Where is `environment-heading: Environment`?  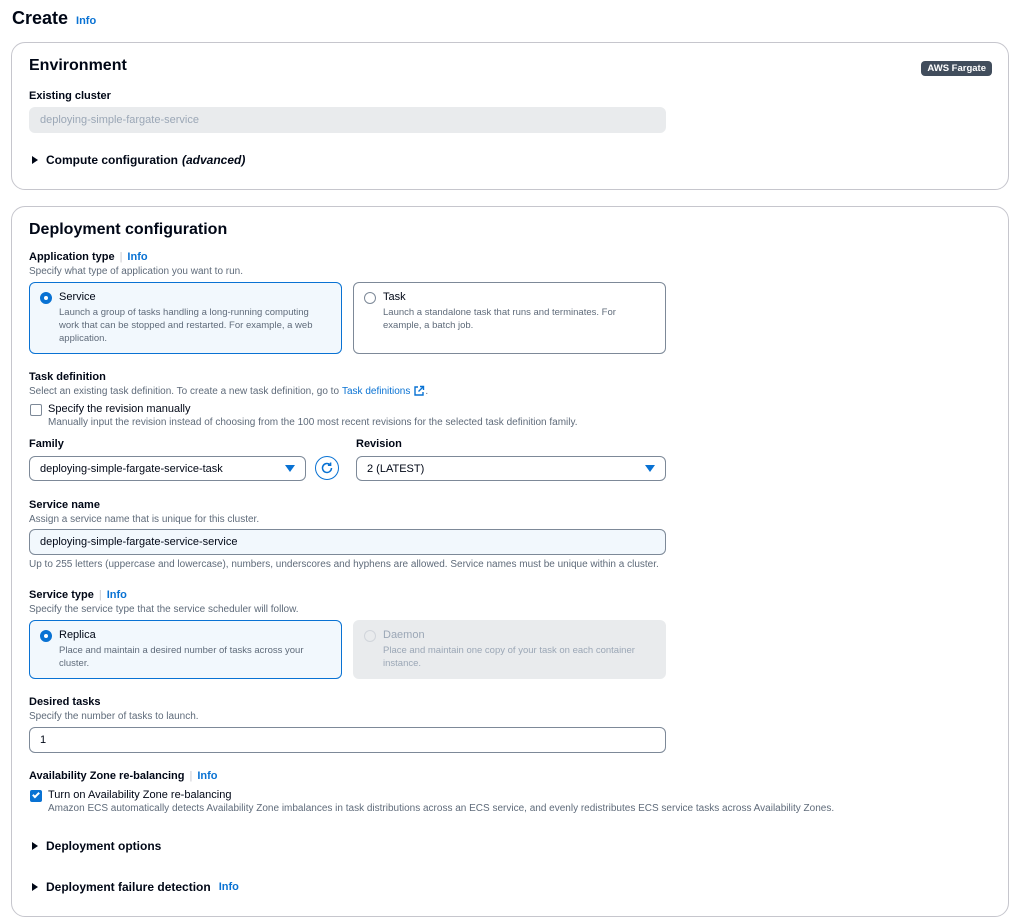 environment-heading: Environment is located at coordinates (78, 65).